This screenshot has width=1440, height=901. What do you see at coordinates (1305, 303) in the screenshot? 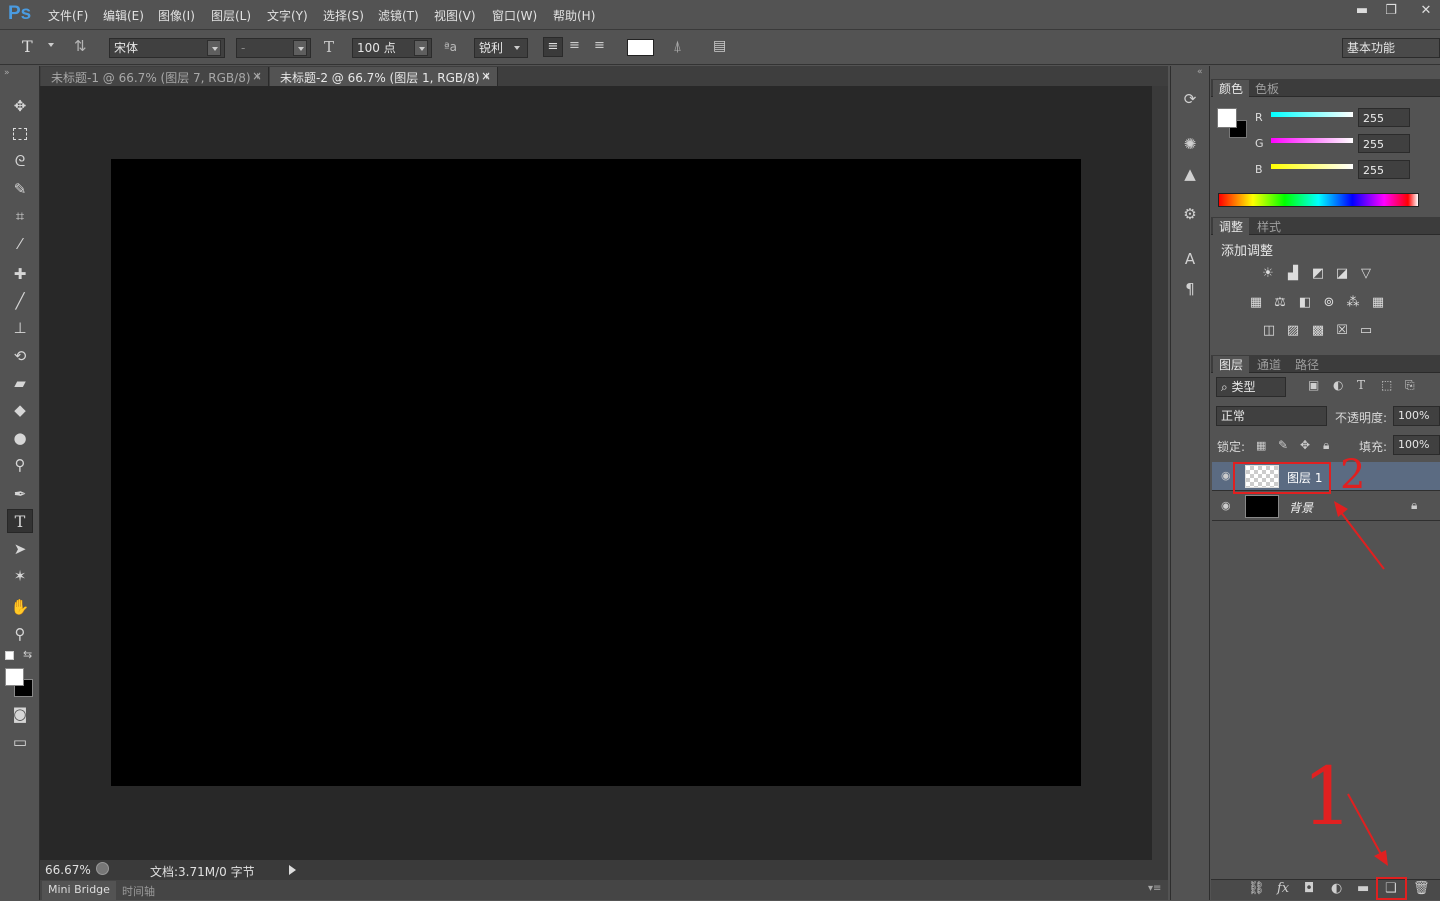
I see `black-white-icon: ◧` at bounding box center [1305, 303].